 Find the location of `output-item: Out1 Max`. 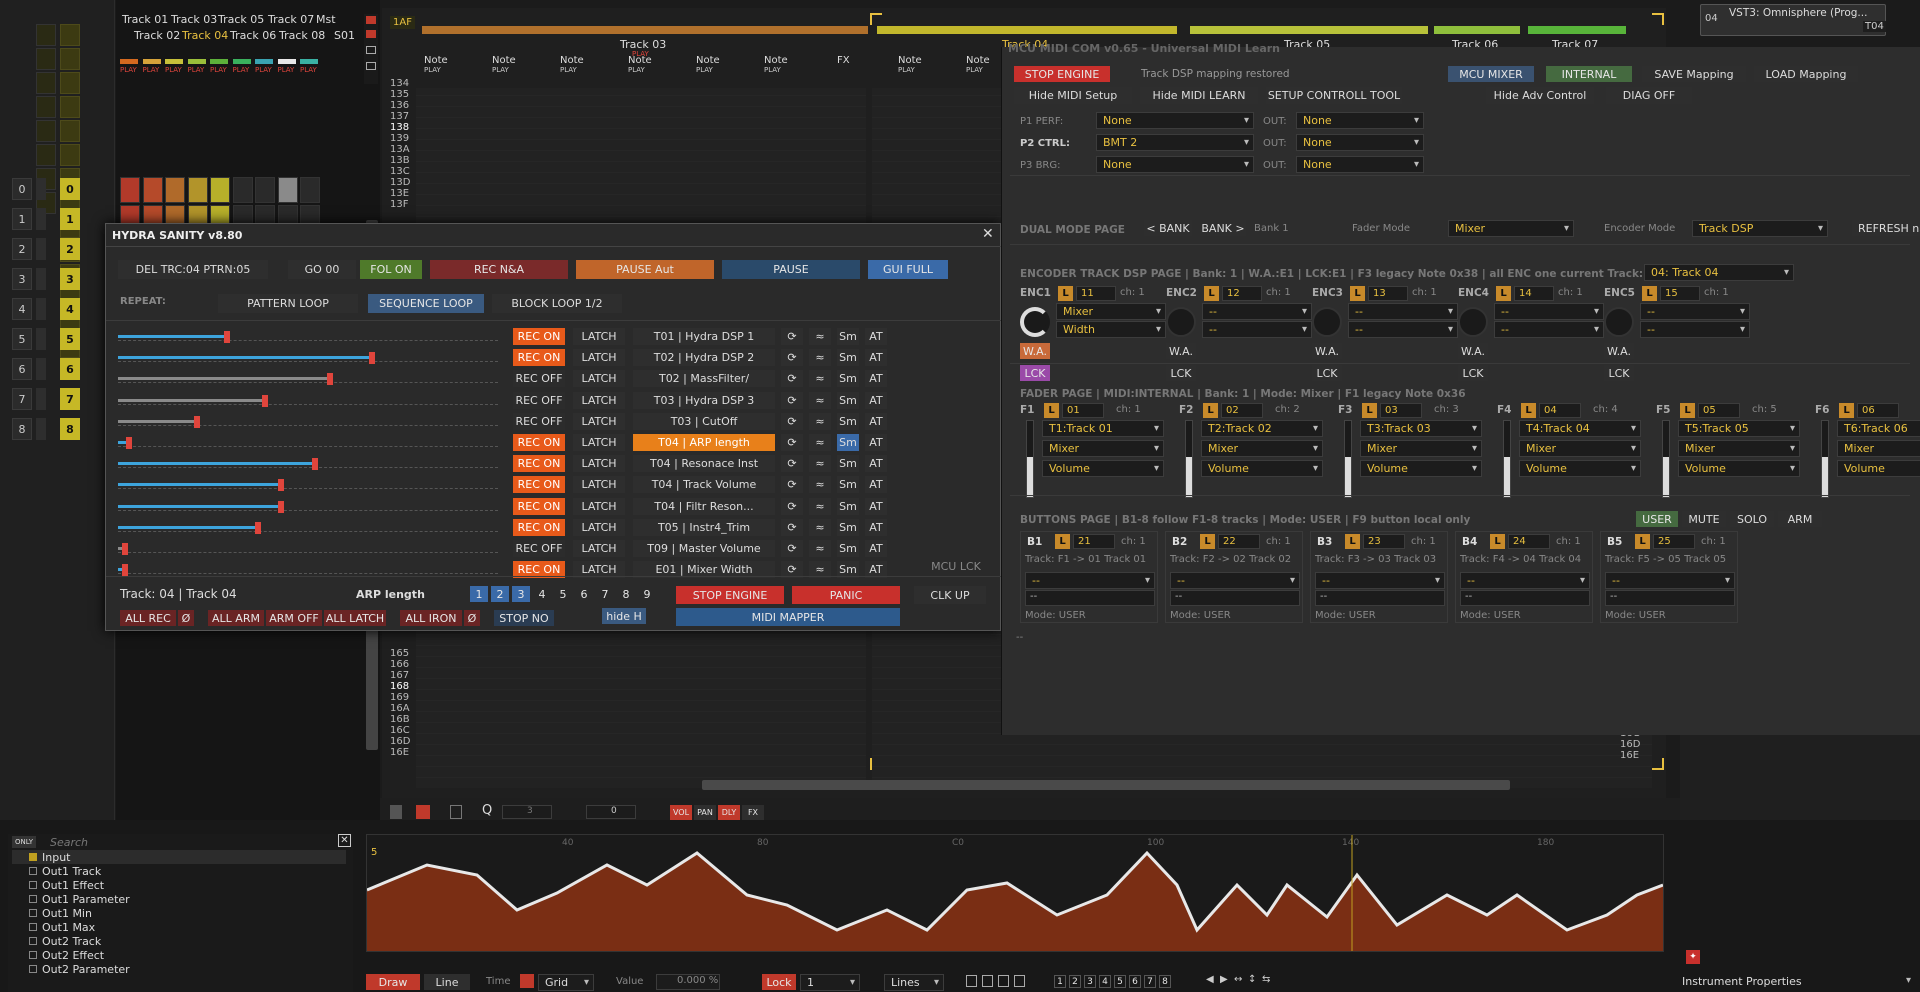

output-item: Out1 Max is located at coordinates (68, 927).